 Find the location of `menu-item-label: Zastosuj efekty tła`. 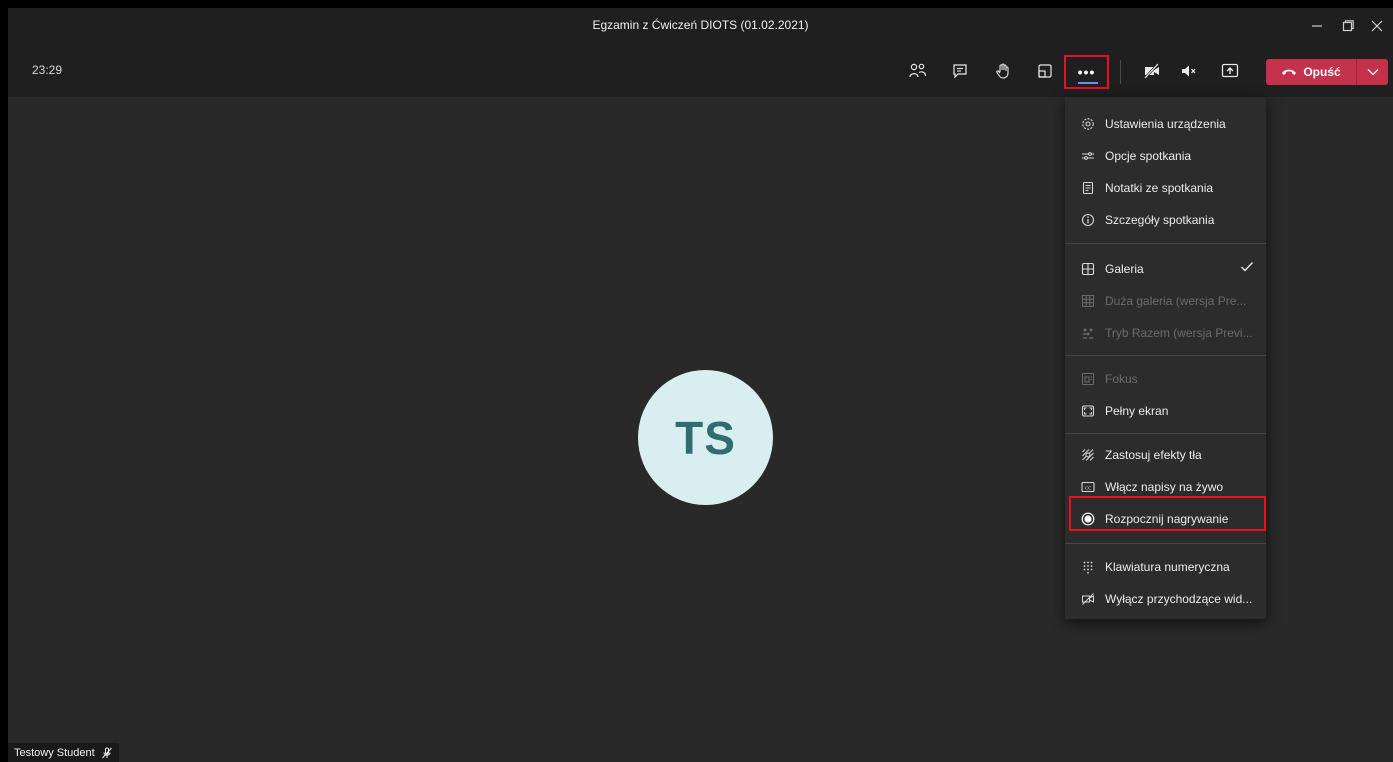

menu-item-label: Zastosuj efekty tła is located at coordinates (1153, 455).